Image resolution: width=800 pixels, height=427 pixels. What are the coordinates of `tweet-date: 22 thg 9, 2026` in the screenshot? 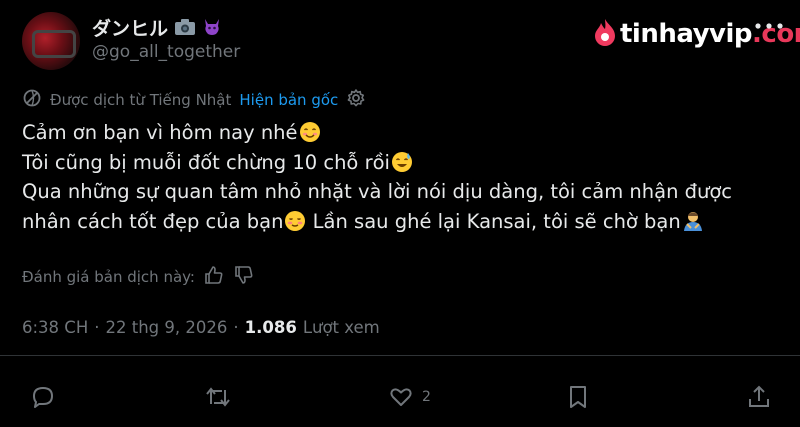 It's located at (166, 327).